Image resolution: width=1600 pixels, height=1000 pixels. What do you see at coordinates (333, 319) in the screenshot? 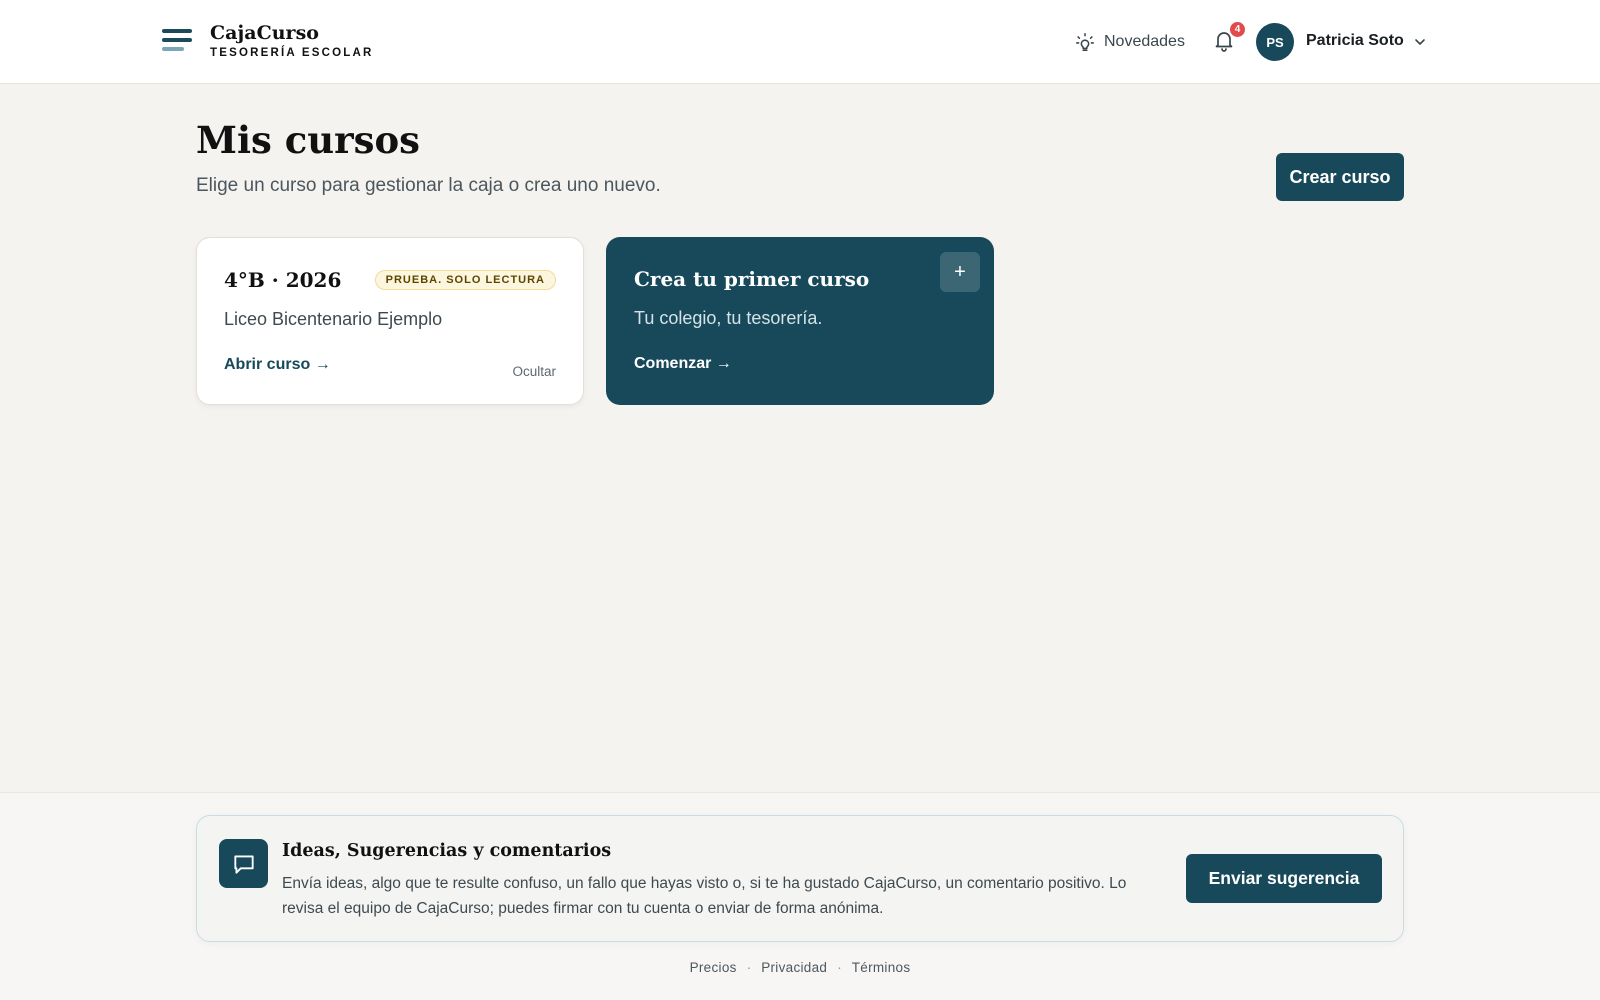
I see `course-school: Liceo Bicentenario Ejemplo` at bounding box center [333, 319].